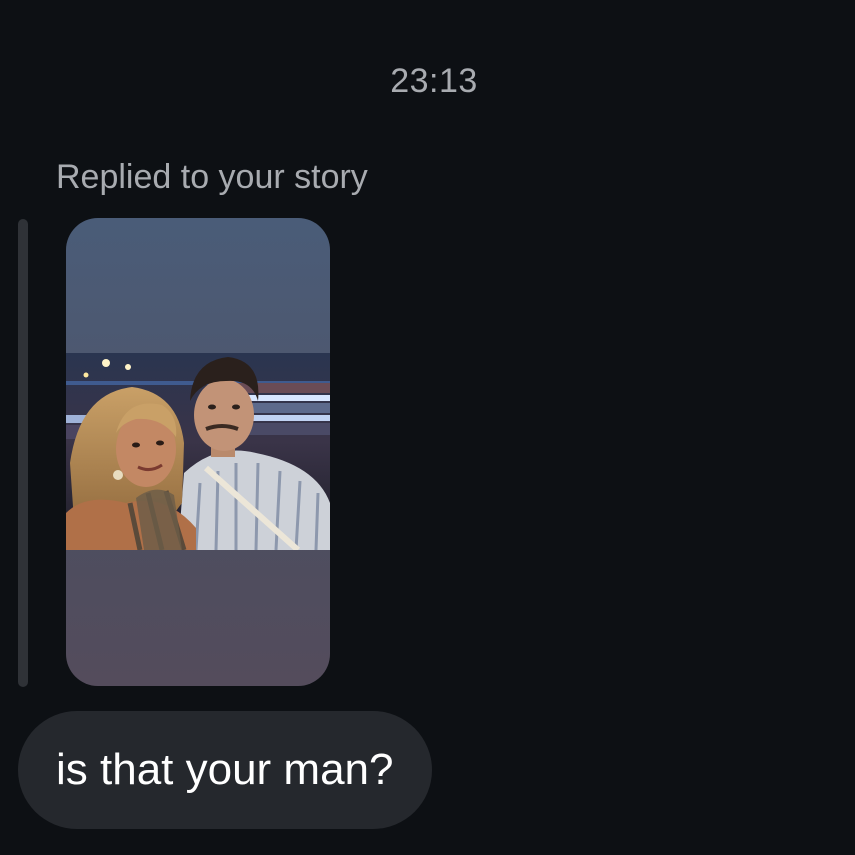 The height and width of the screenshot is (855, 855). I want to click on message-timestamp: 23:13, so click(434, 81).